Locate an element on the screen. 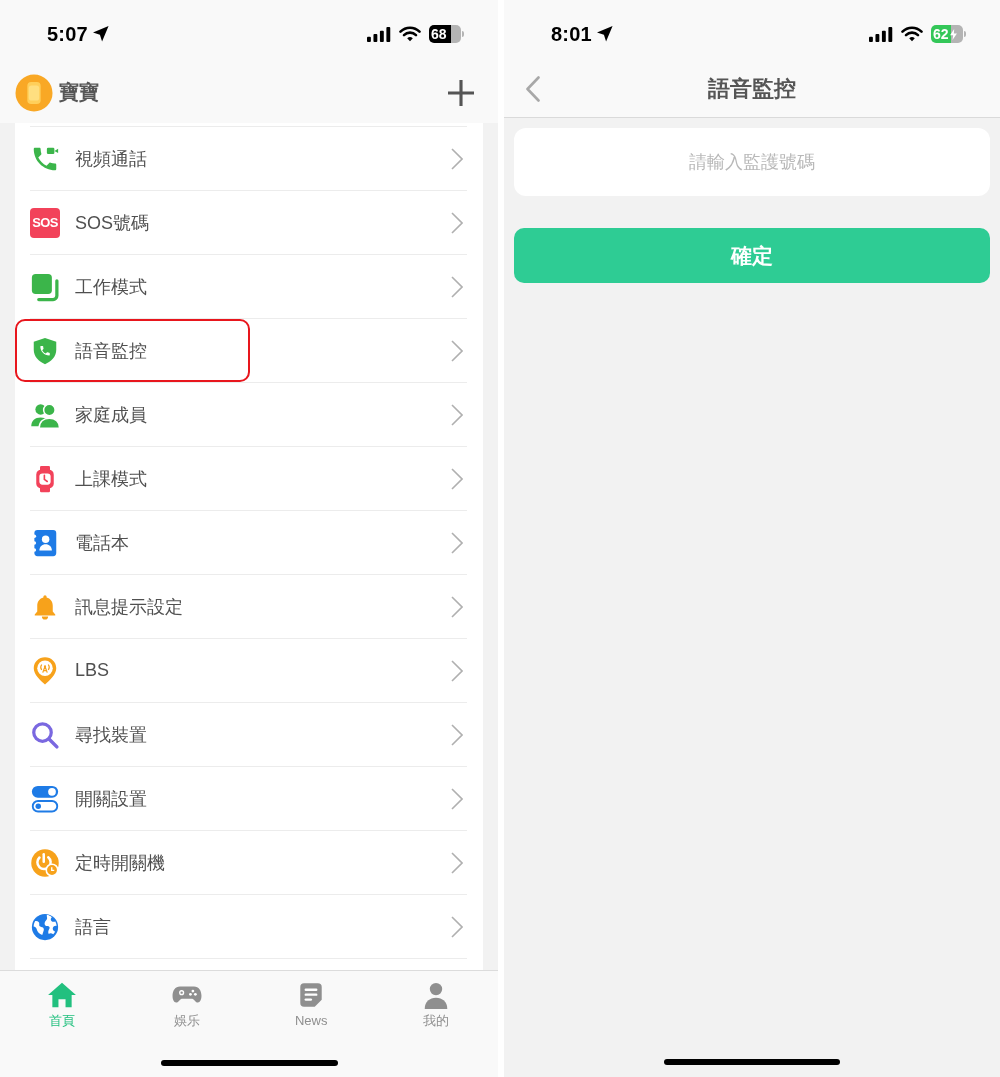 The image size is (1000, 1077). menu-item: 家庭成員 is located at coordinates (248, 414).